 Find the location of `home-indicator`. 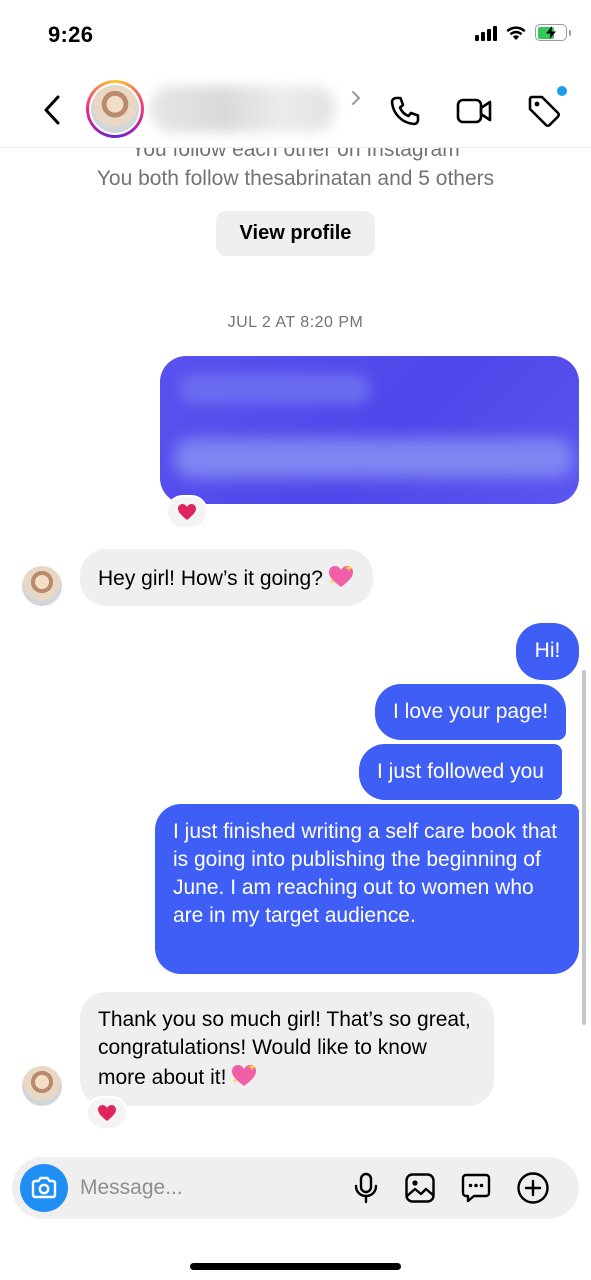

home-indicator is located at coordinates (295, 1266).